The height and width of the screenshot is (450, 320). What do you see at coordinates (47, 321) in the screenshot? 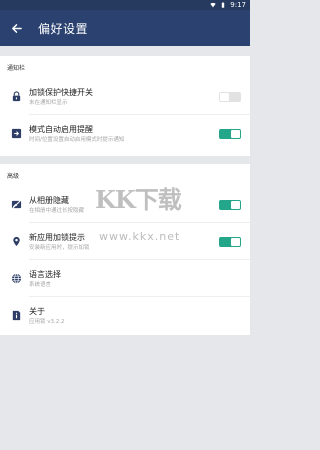
I see `setting-subtitle: 应用锁 v3.2.2` at bounding box center [47, 321].